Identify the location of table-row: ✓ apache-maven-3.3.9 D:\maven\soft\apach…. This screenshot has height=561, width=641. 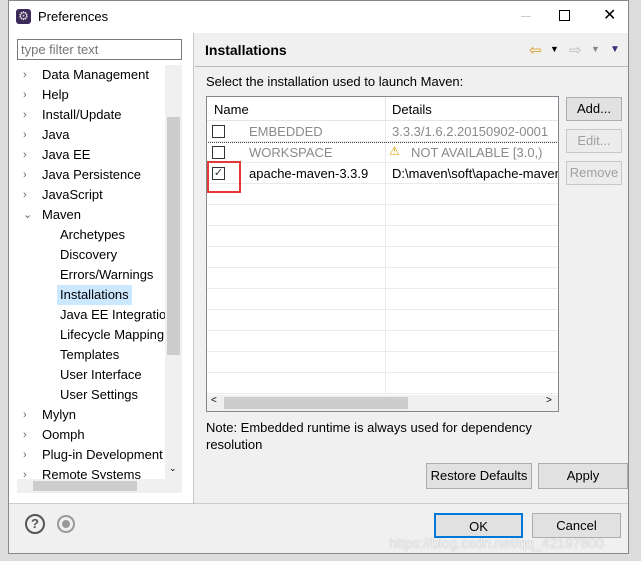
(382, 173).